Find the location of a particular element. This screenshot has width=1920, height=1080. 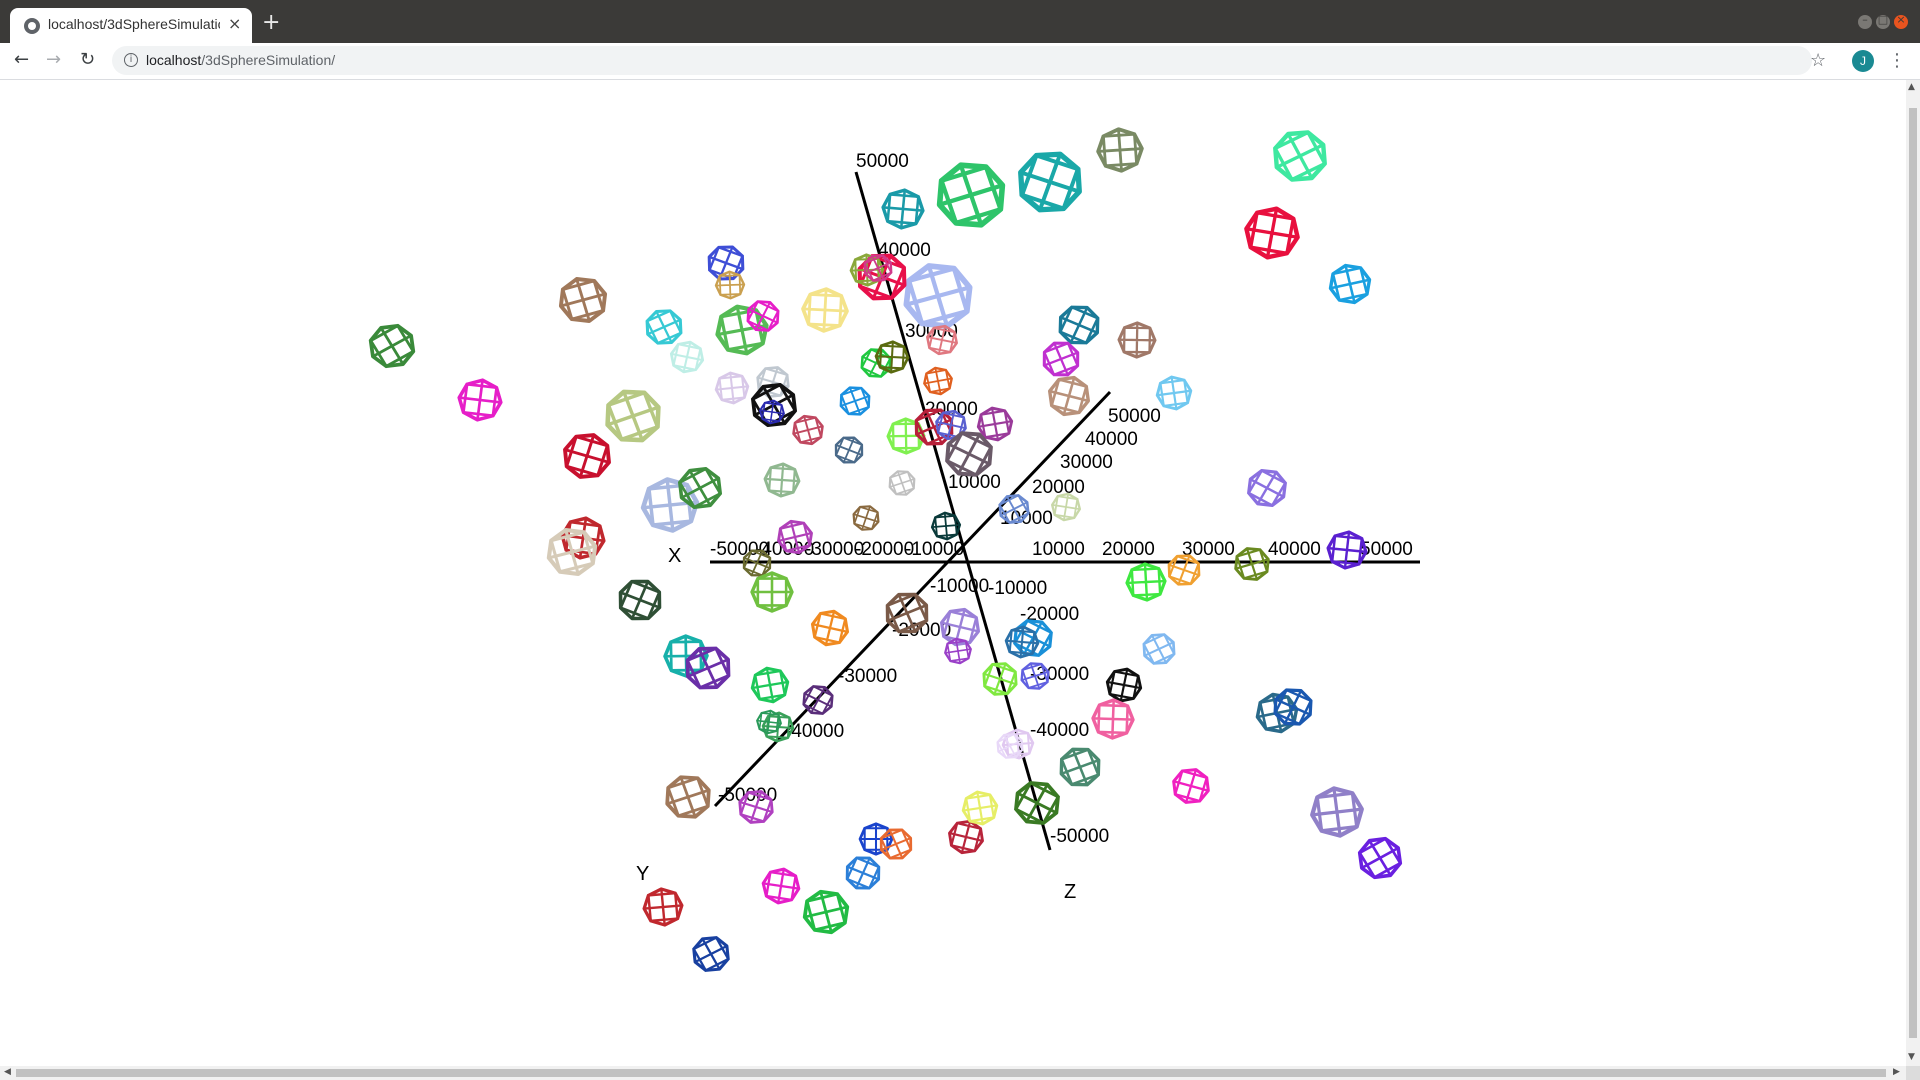

horizontal-scrollbar: ◀ ▶ is located at coordinates (953, 1073).